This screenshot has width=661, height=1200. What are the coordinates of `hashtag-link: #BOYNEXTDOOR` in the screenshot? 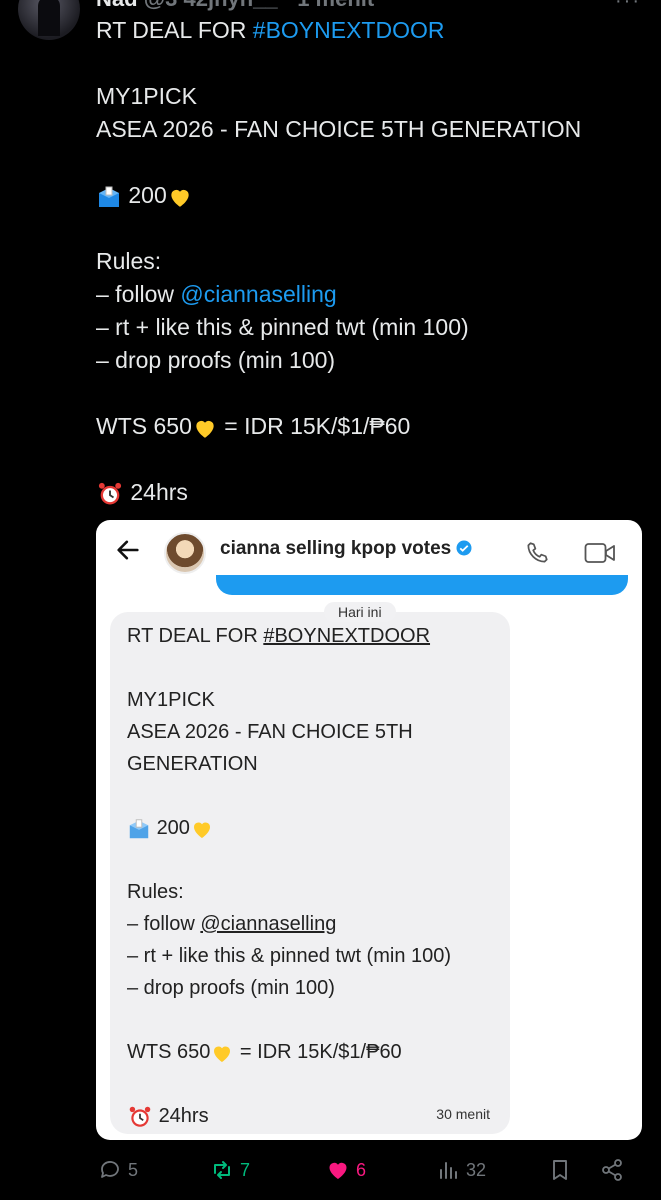 It's located at (349, 30).